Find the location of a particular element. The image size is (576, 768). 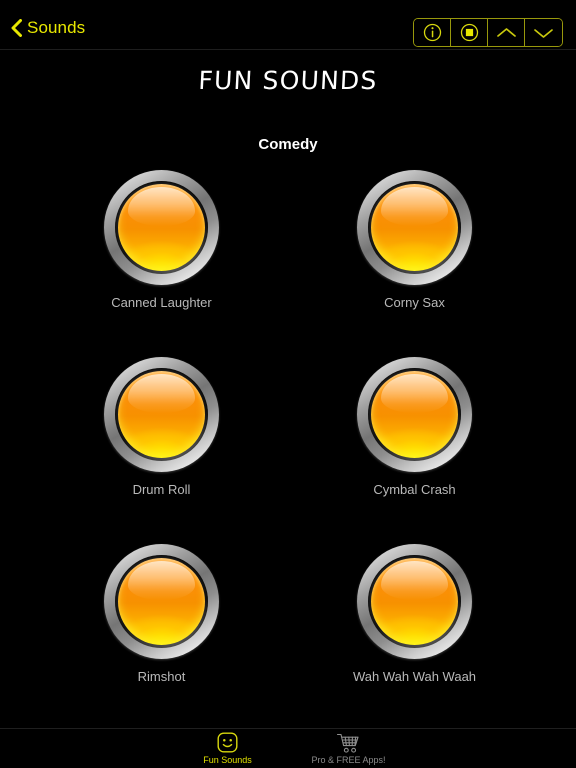

info-circle-icon is located at coordinates (432, 32).